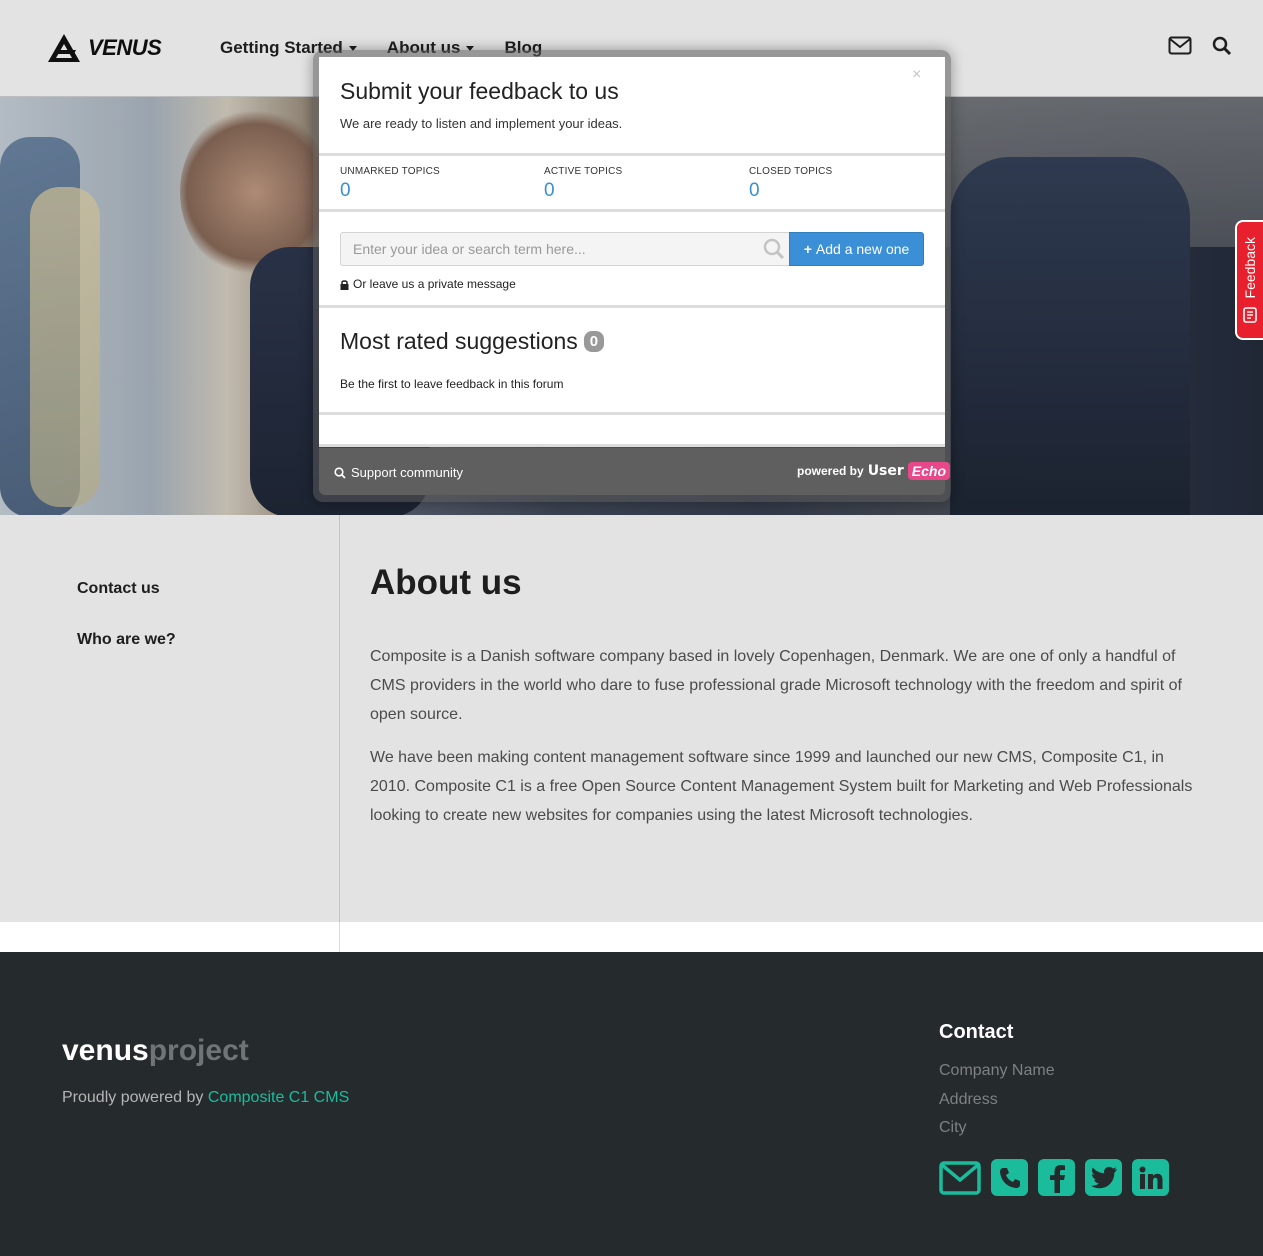 The image size is (1263, 1256). I want to click on userecho-logo-user: User, so click(885, 471).